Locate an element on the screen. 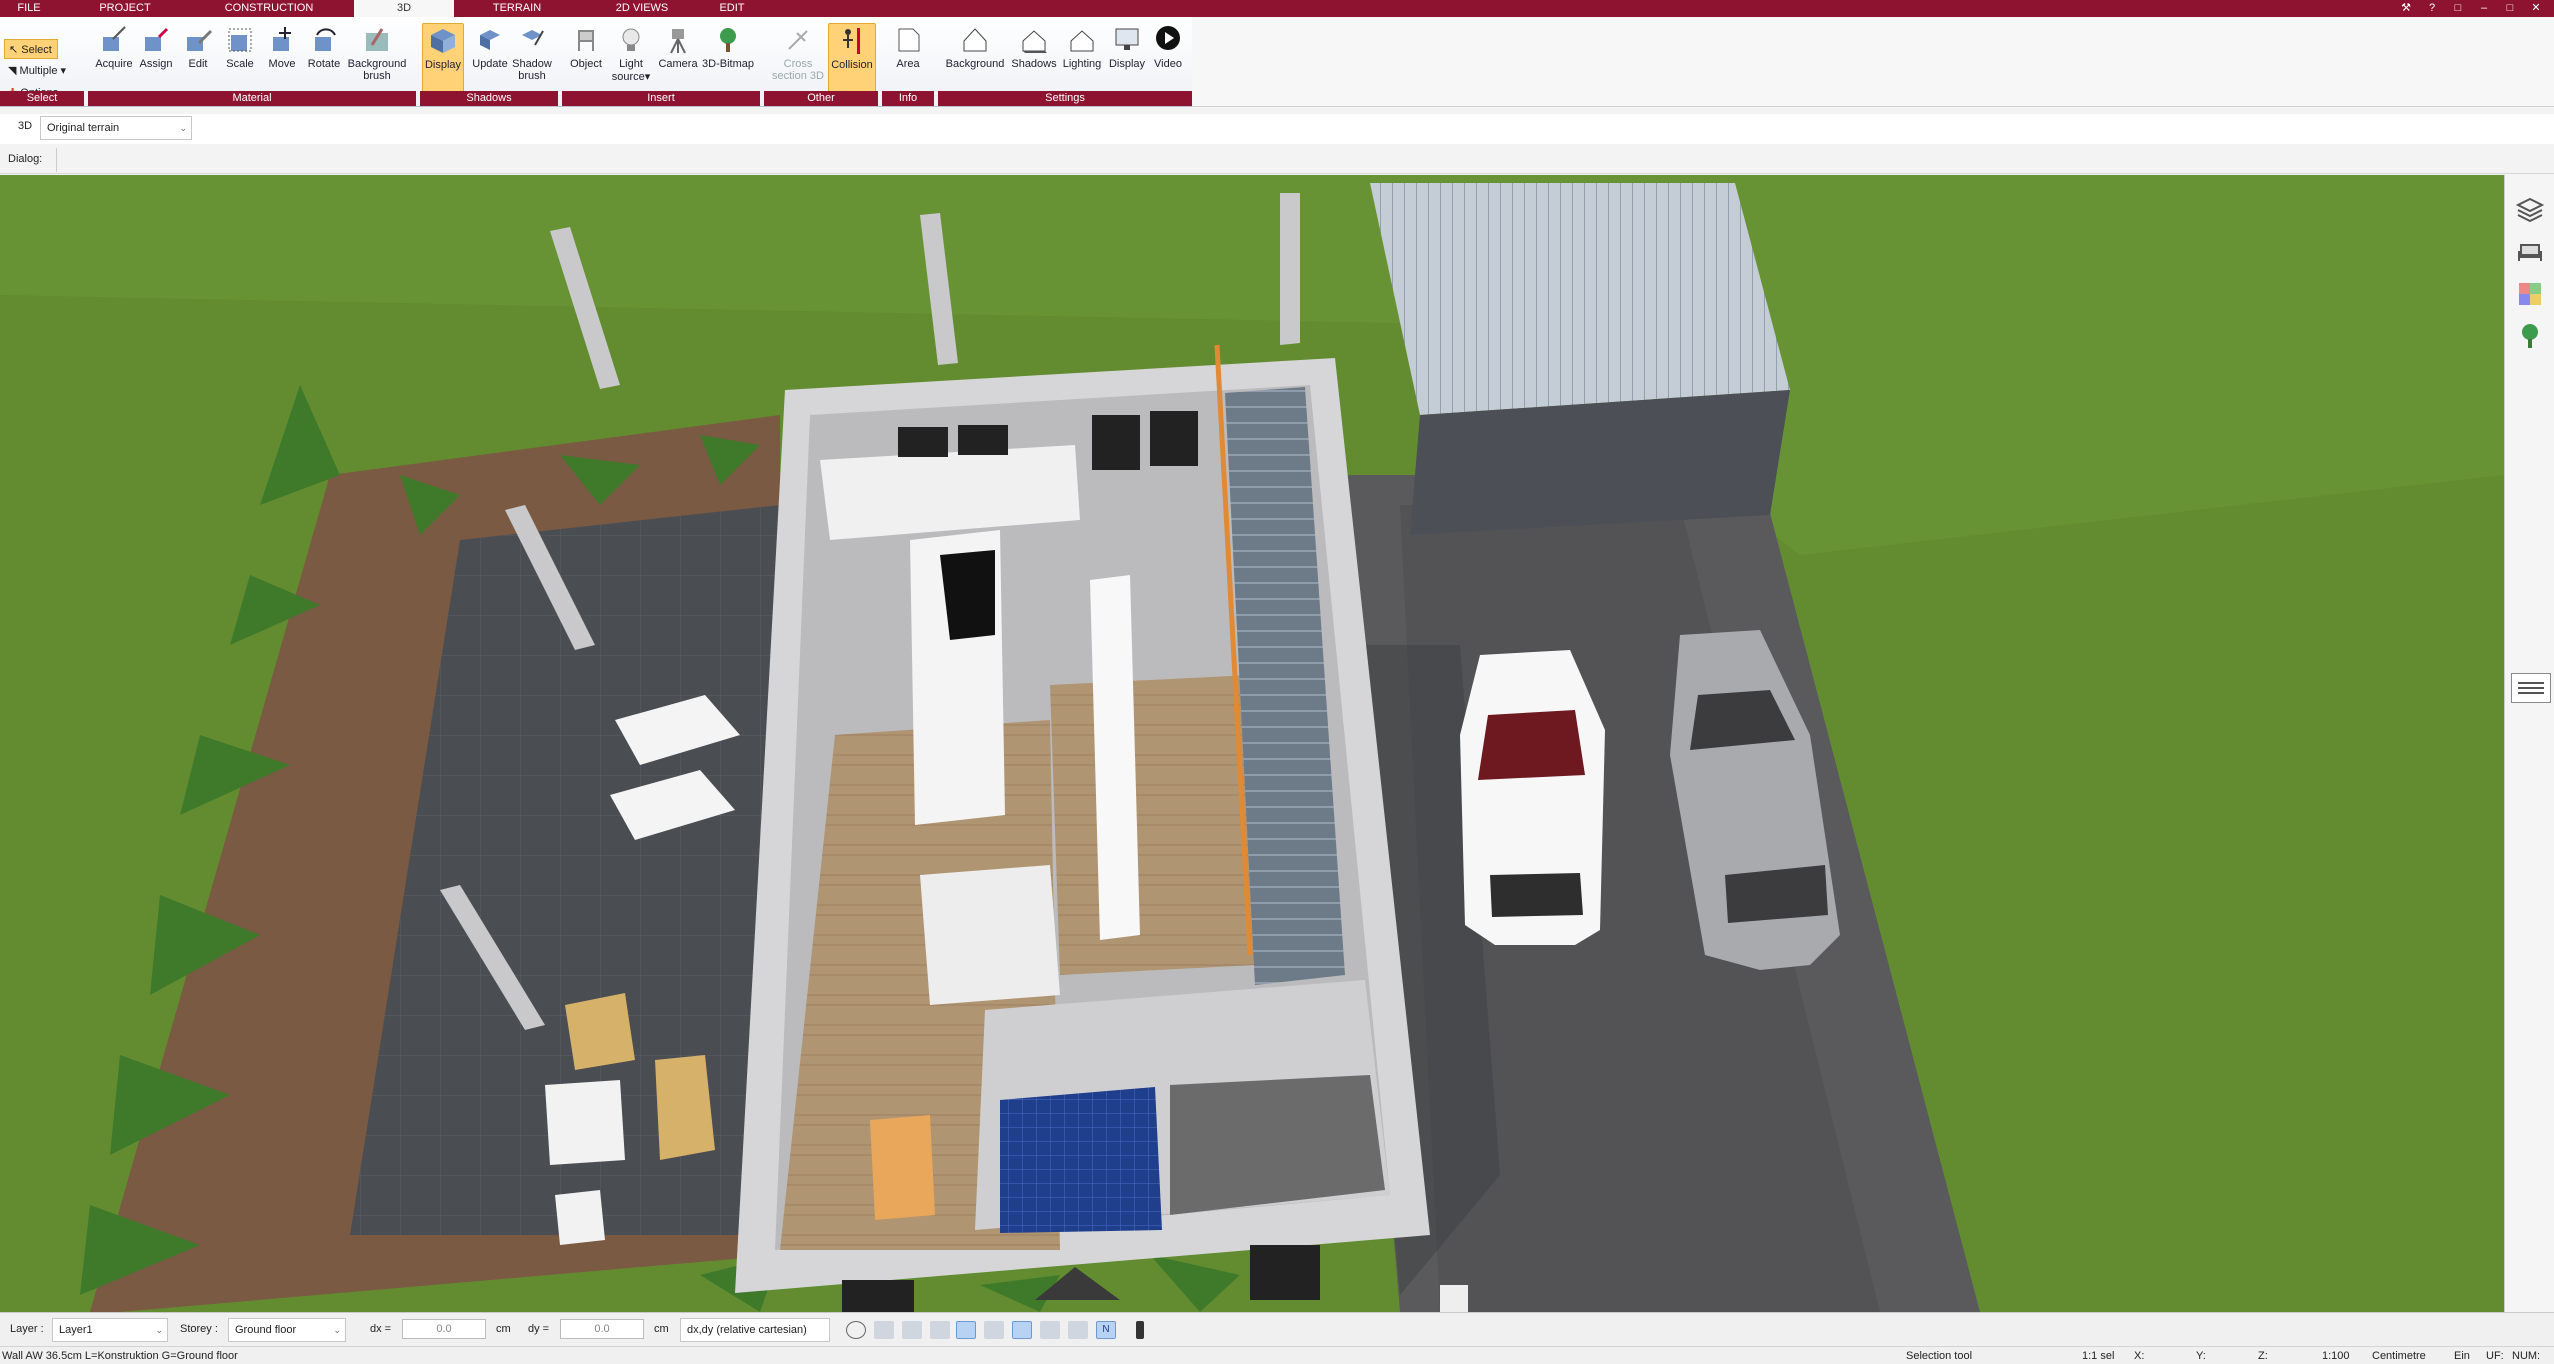  info-pin-icon is located at coordinates (1140, 1330).